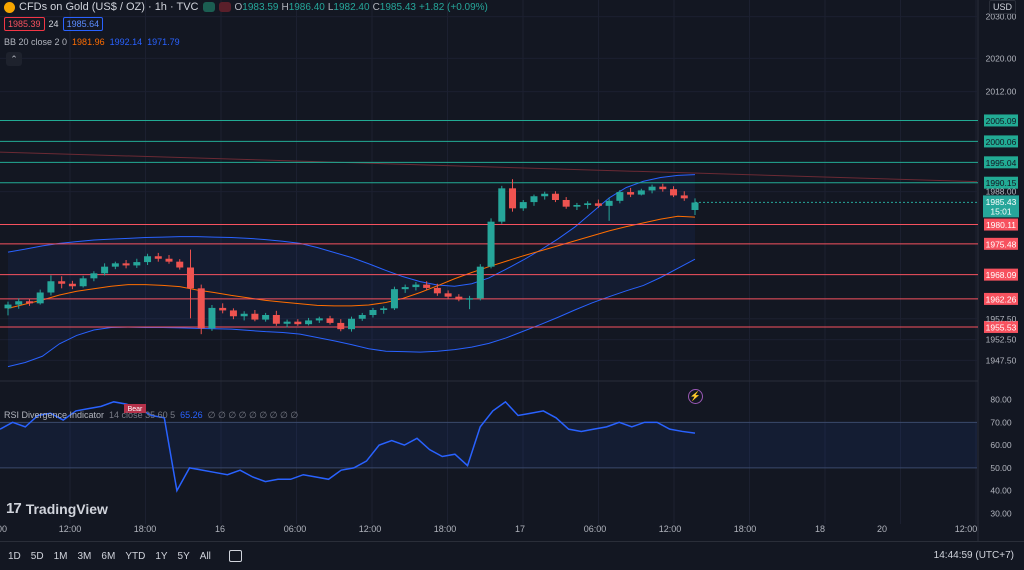 The image size is (1024, 570). Describe the element at coordinates (85, 556) in the screenshot. I see `tf-3m: 3M` at that location.